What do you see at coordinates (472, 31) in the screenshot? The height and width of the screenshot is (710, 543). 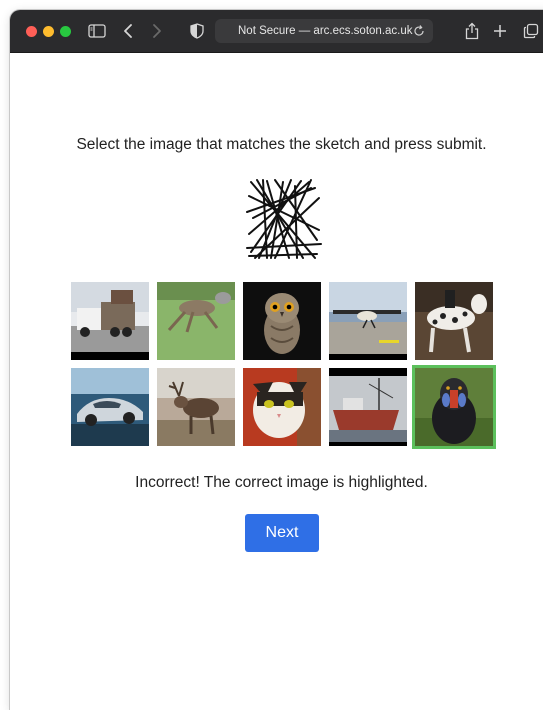 I see `share-icon` at bounding box center [472, 31].